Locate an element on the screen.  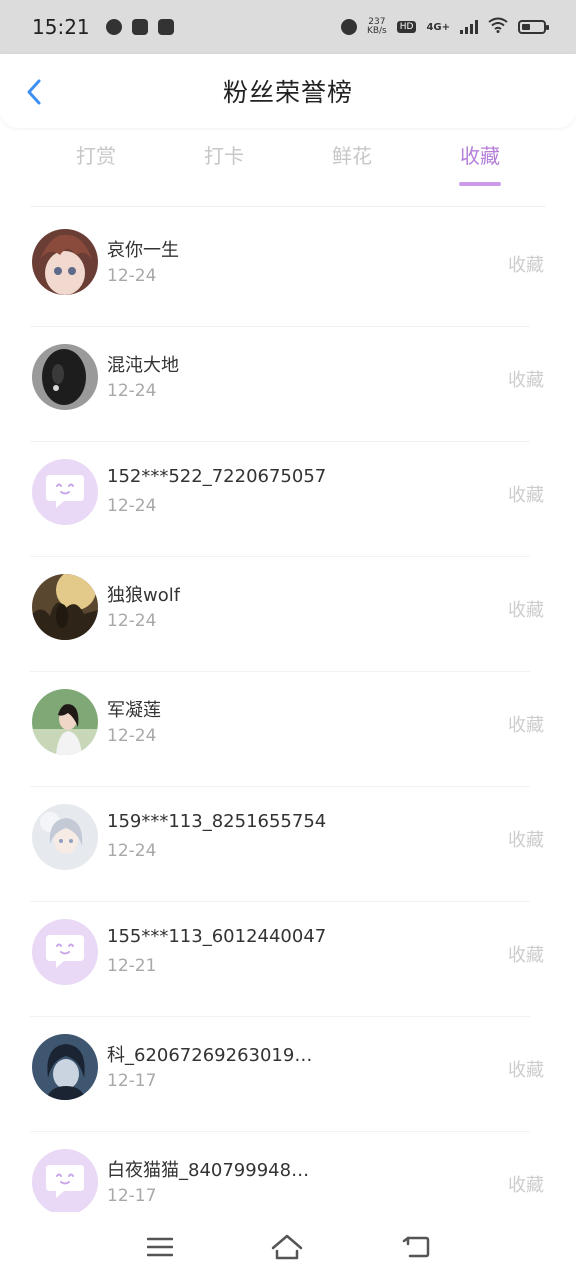
user-name: 混沌大地 is located at coordinates (143, 365).